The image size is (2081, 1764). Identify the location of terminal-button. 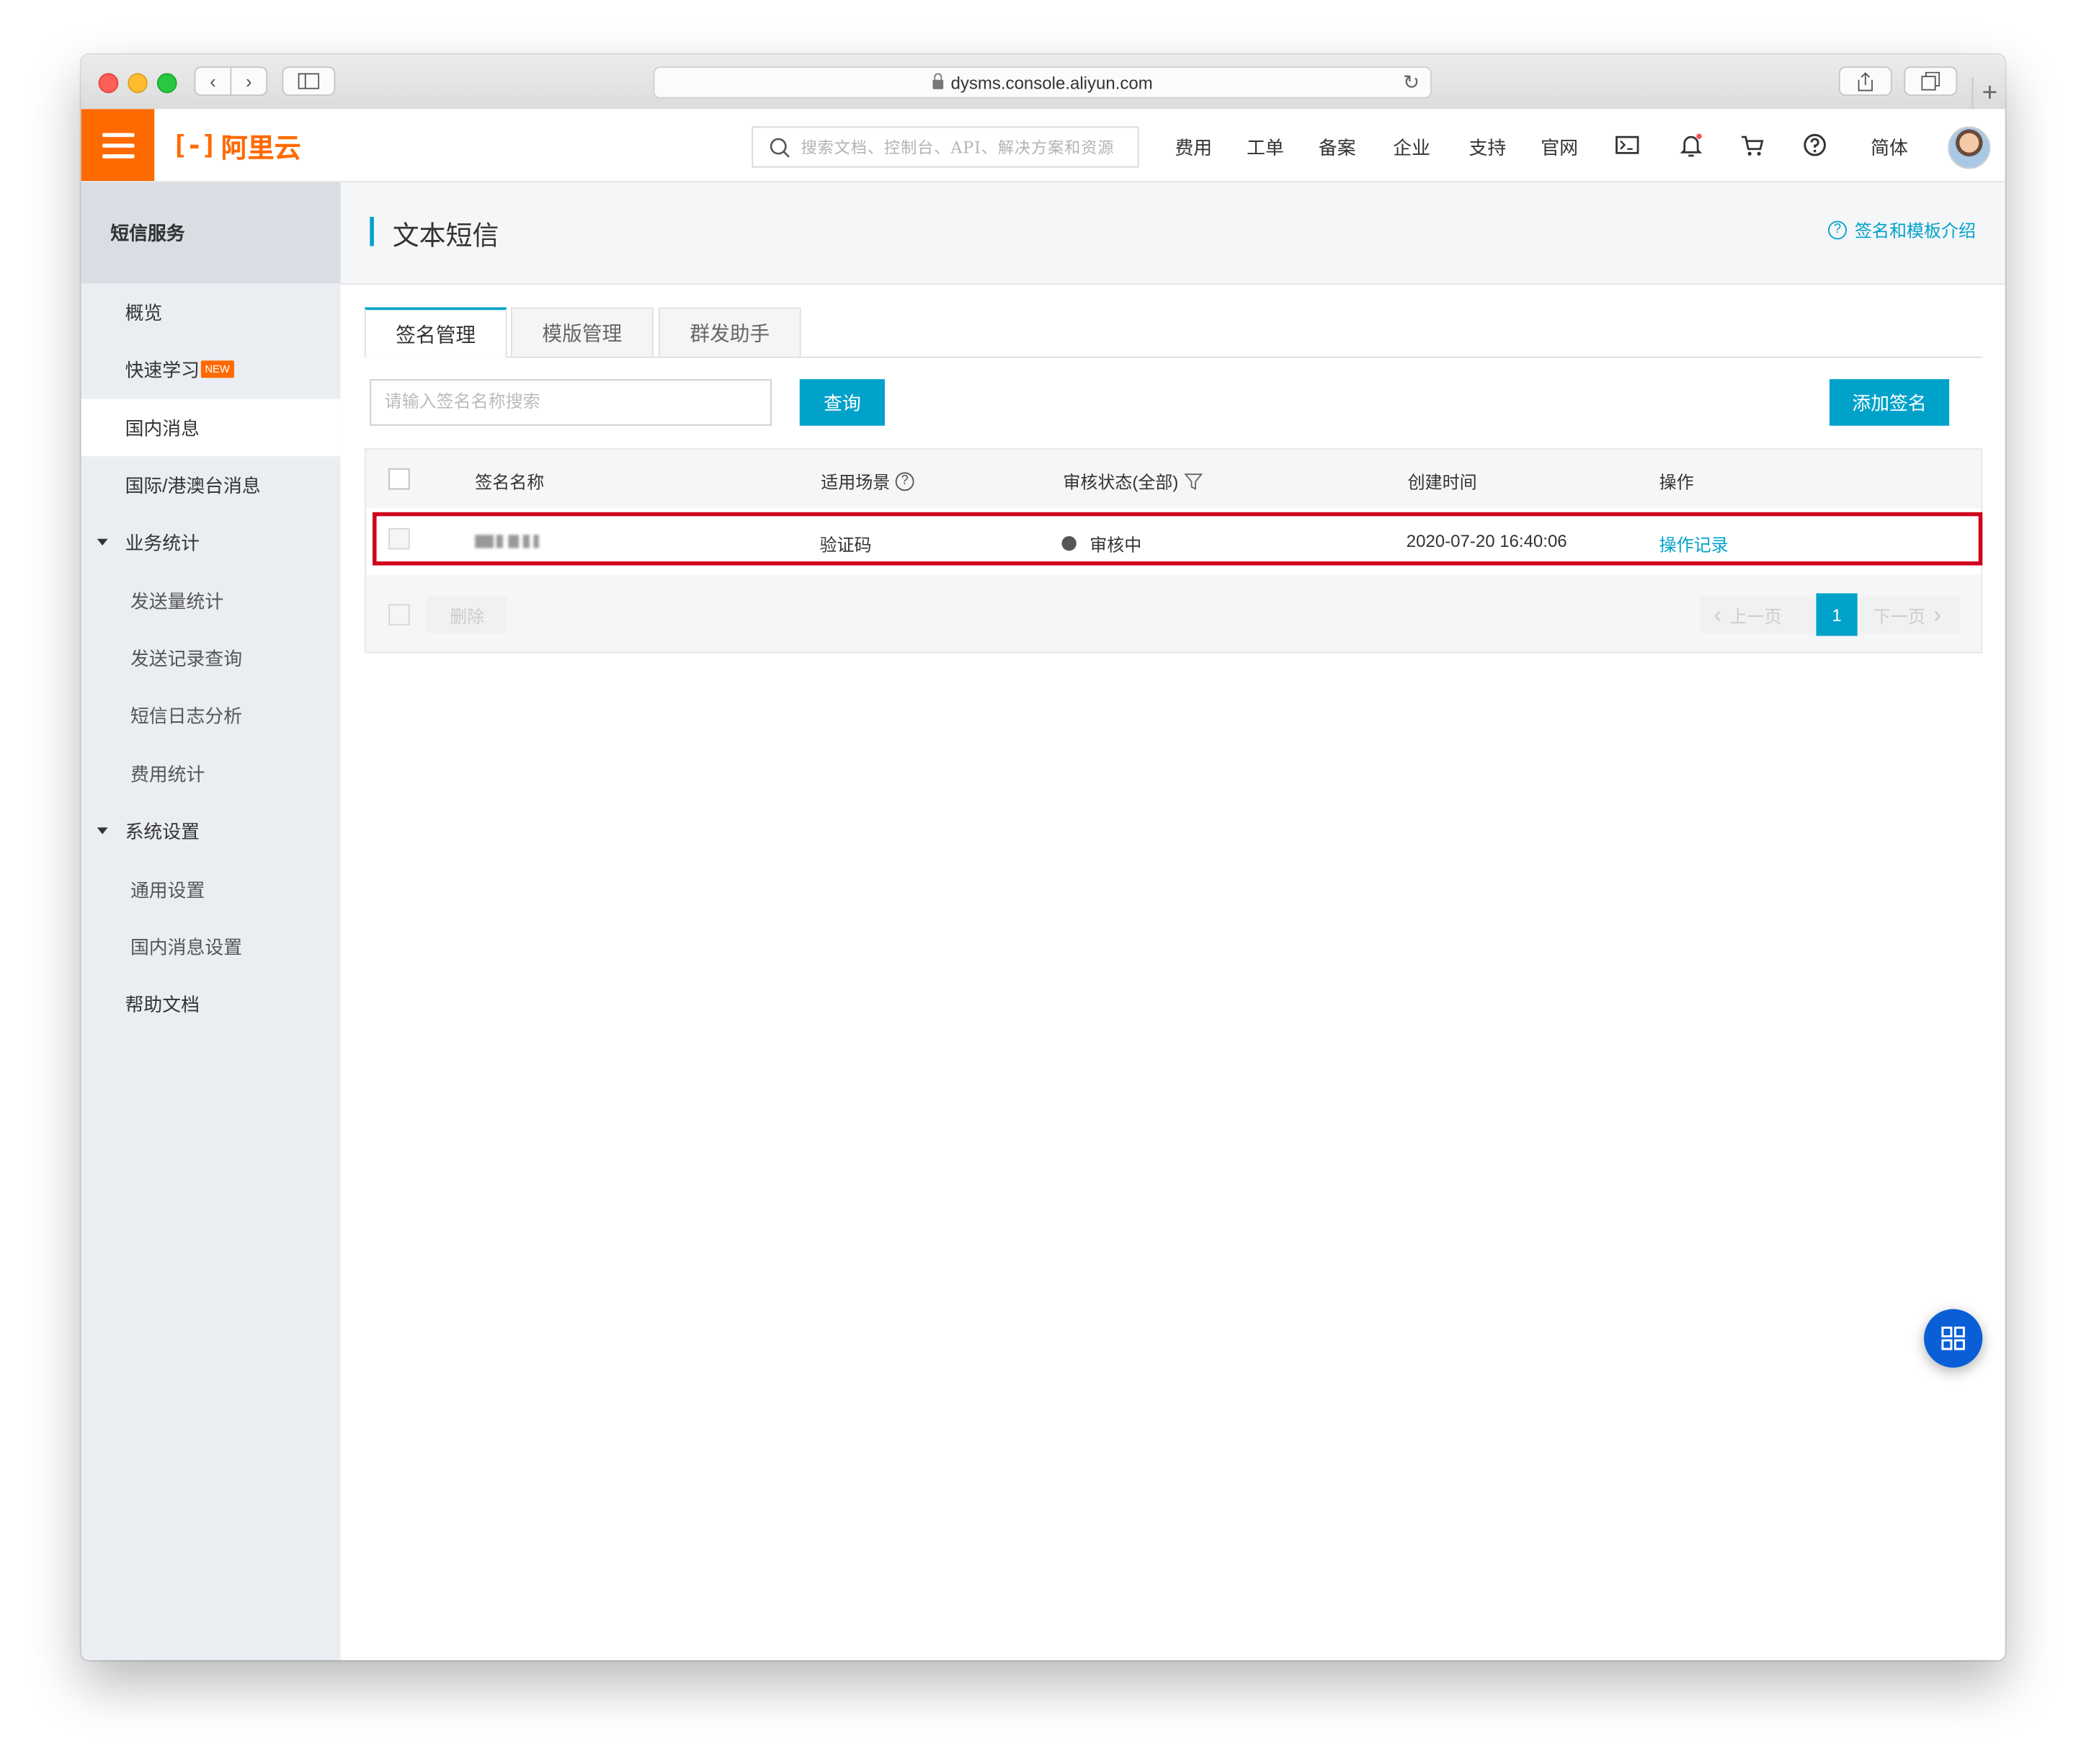
(1627, 145).